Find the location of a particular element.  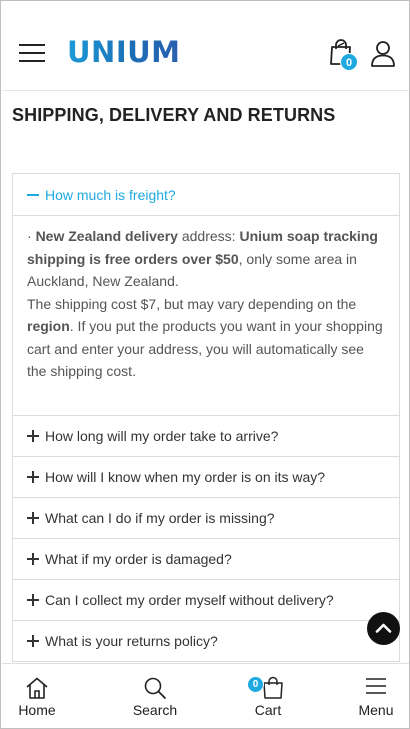

logo: UNIUM is located at coordinates (124, 52).